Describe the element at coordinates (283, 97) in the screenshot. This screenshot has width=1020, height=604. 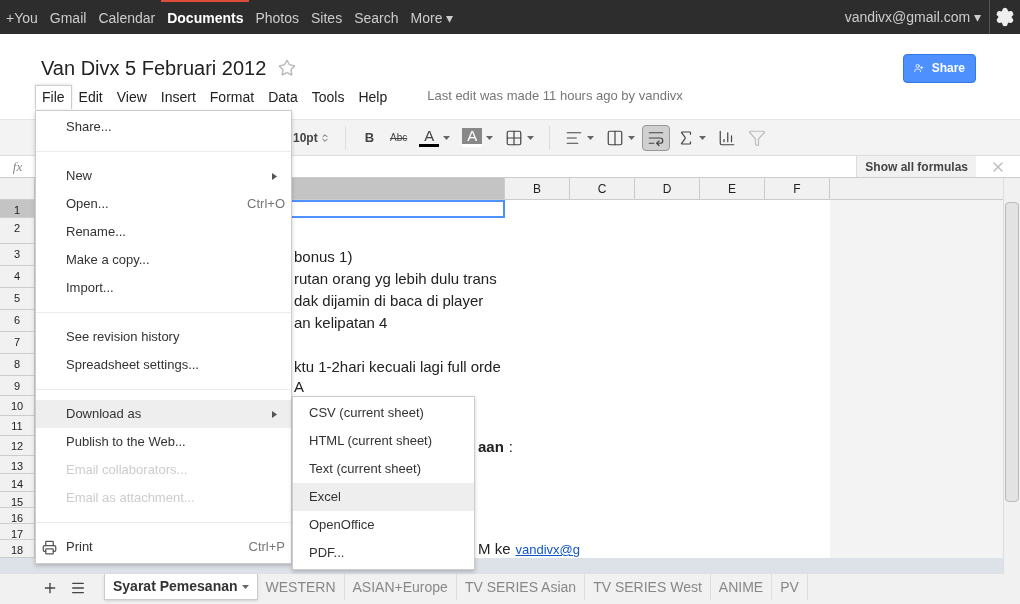
I see `menu-item: Data` at that location.